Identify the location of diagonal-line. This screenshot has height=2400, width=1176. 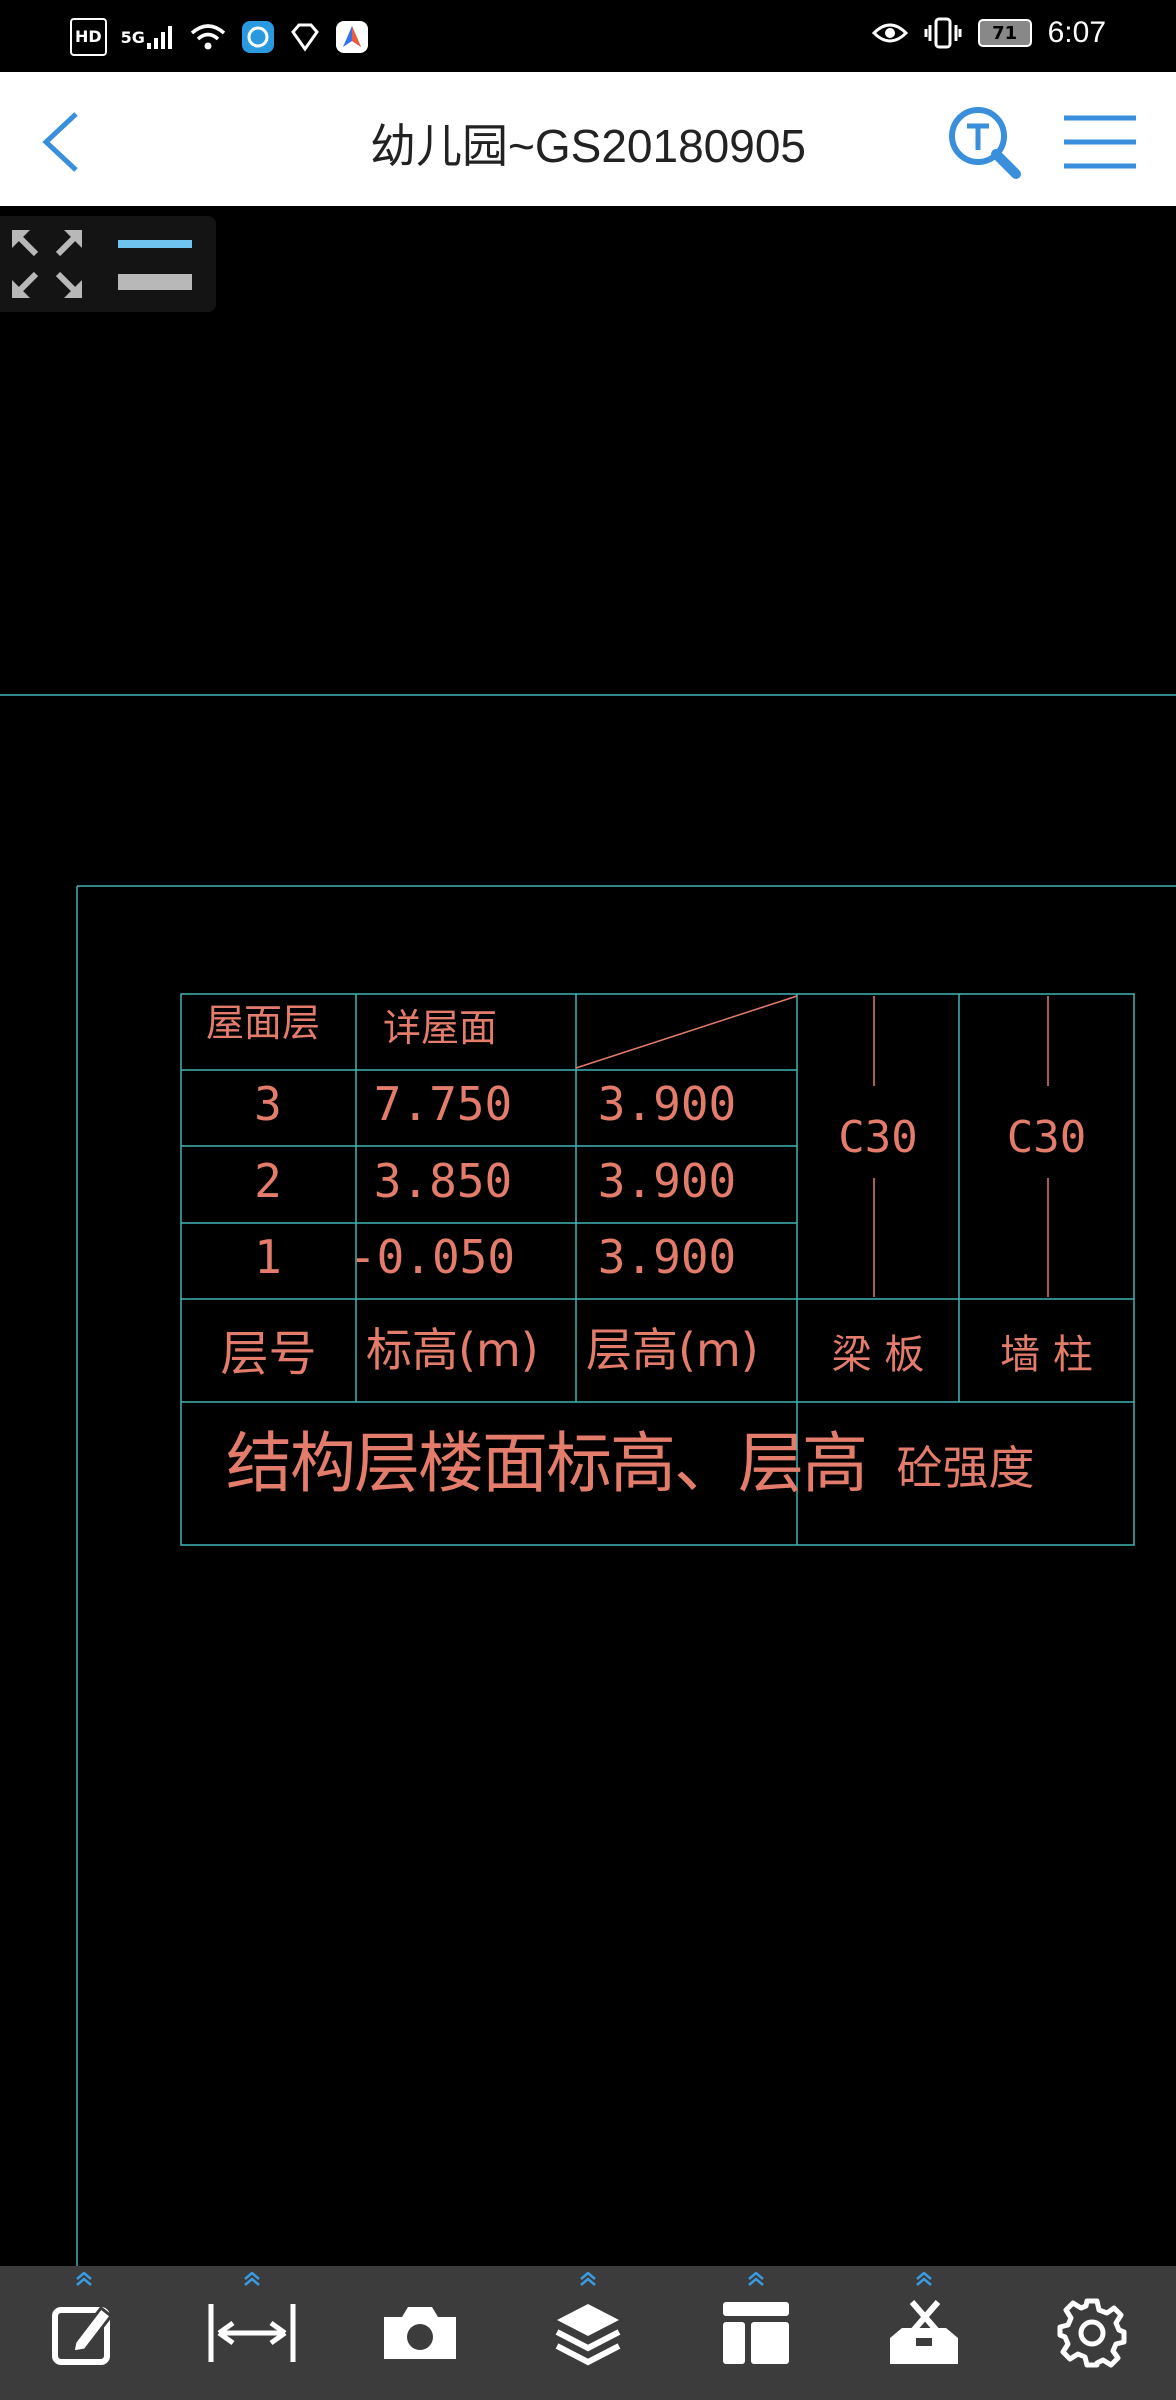
(686, 1032).